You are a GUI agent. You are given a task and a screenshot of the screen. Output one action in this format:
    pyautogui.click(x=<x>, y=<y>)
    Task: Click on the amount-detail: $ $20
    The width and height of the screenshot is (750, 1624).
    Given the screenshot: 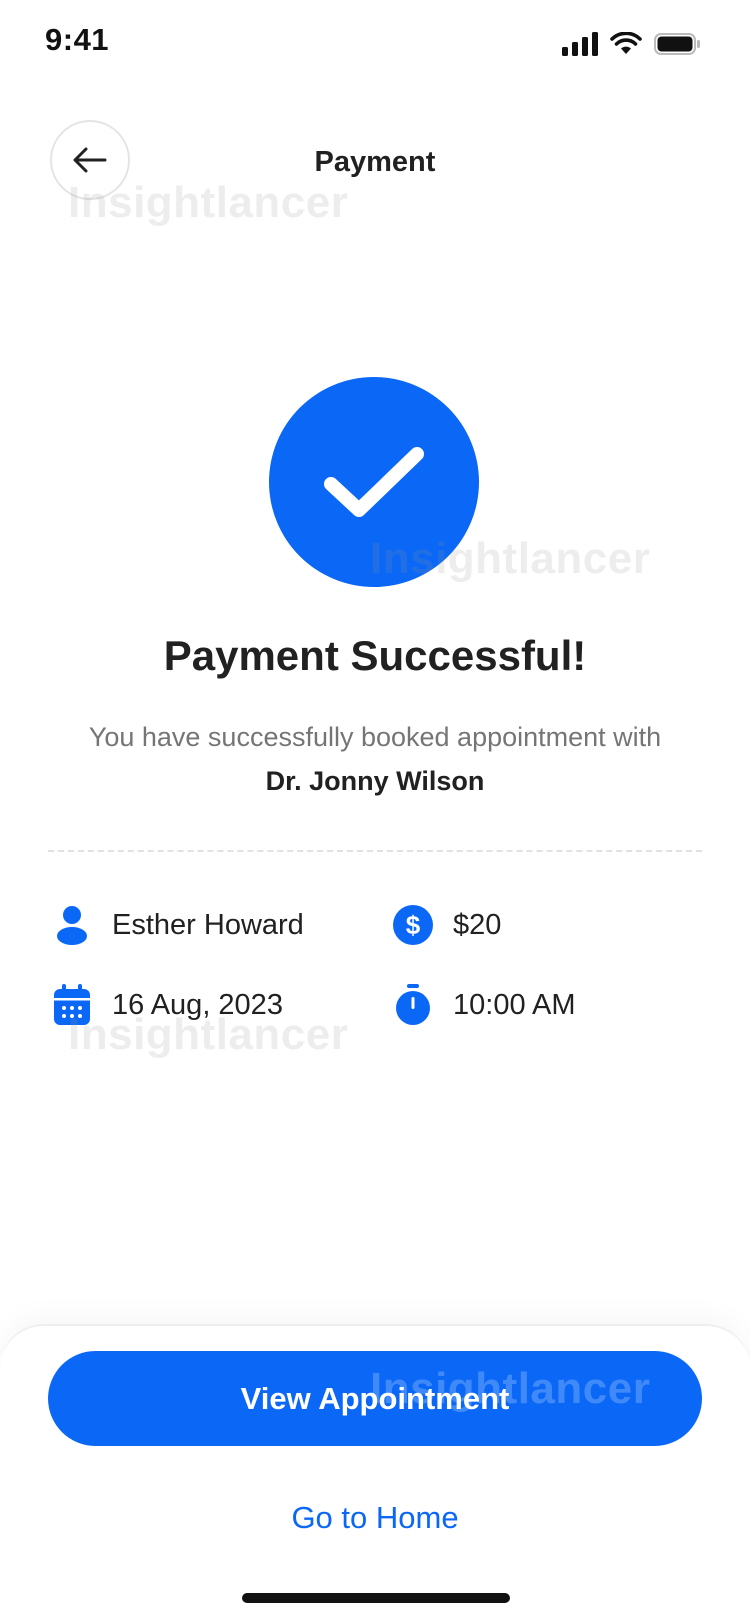 What is the action you would take?
    pyautogui.click(x=446, y=925)
    